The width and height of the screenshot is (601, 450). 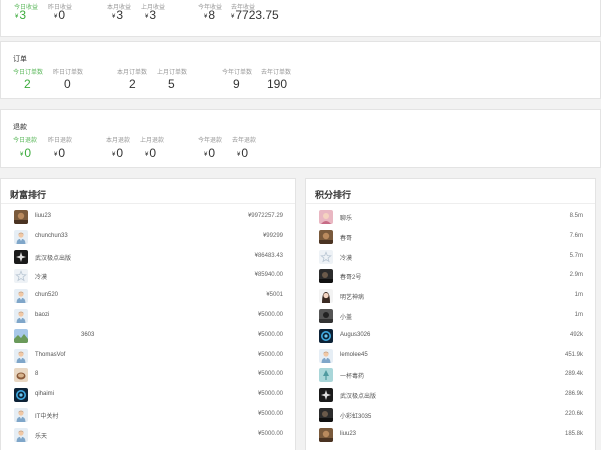 What do you see at coordinates (576, 216) in the screenshot?
I see `points-amount: 8.5m` at bounding box center [576, 216].